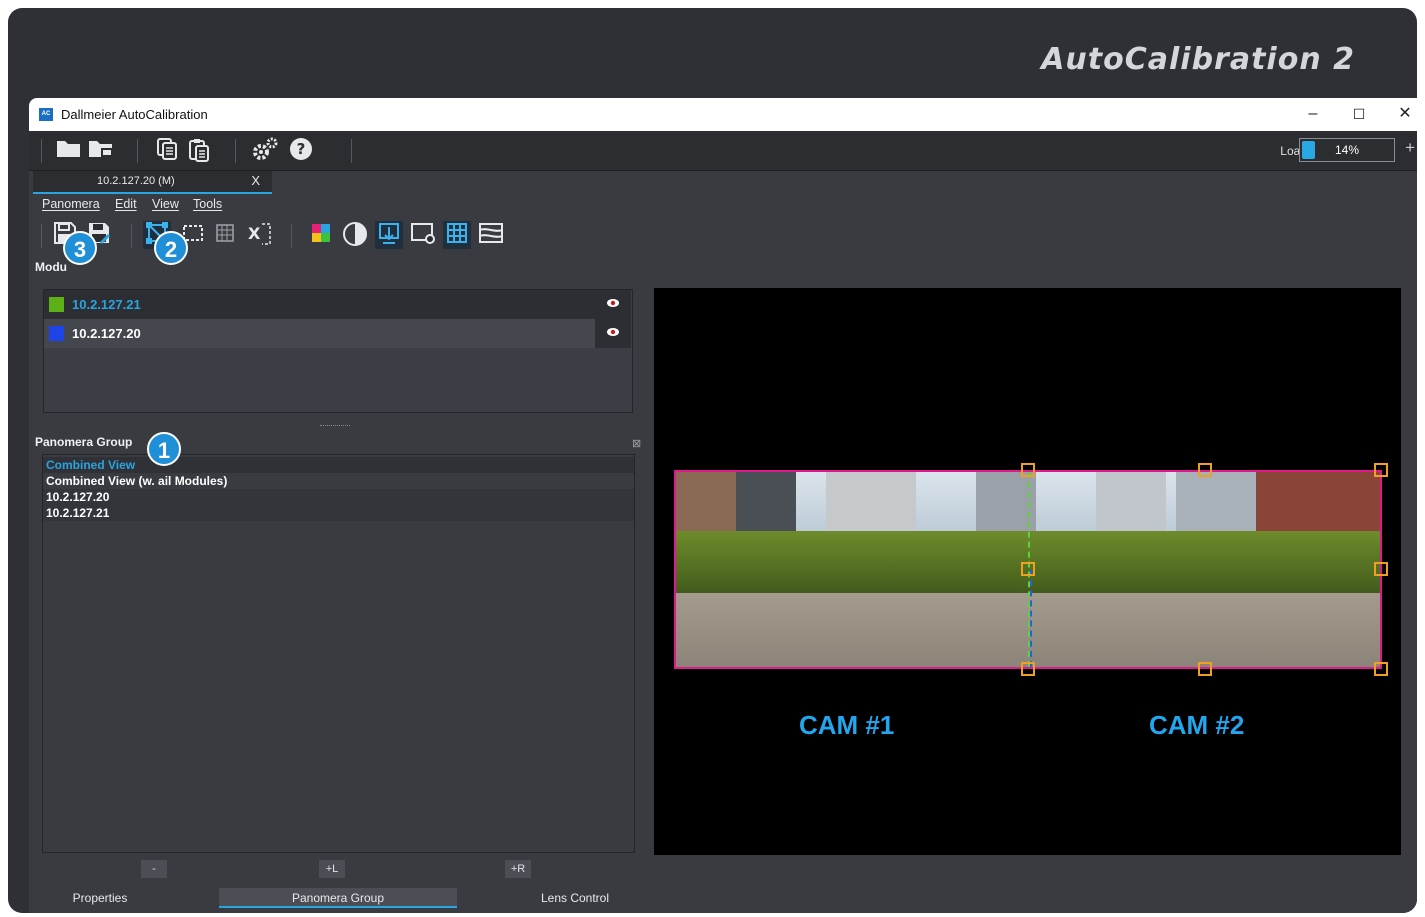 This screenshot has height=917, width=1425. I want to click on close-panel-icon: ⊠, so click(636, 443).